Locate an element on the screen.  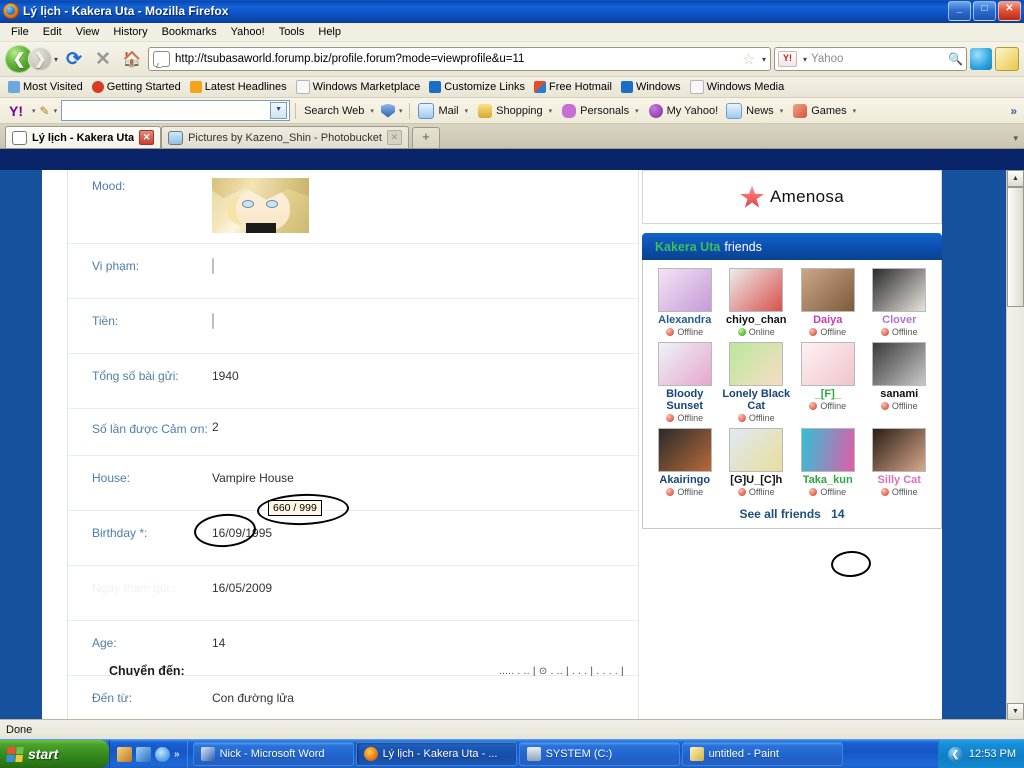
menu-item-help: Help is located at coordinates (329, 32).